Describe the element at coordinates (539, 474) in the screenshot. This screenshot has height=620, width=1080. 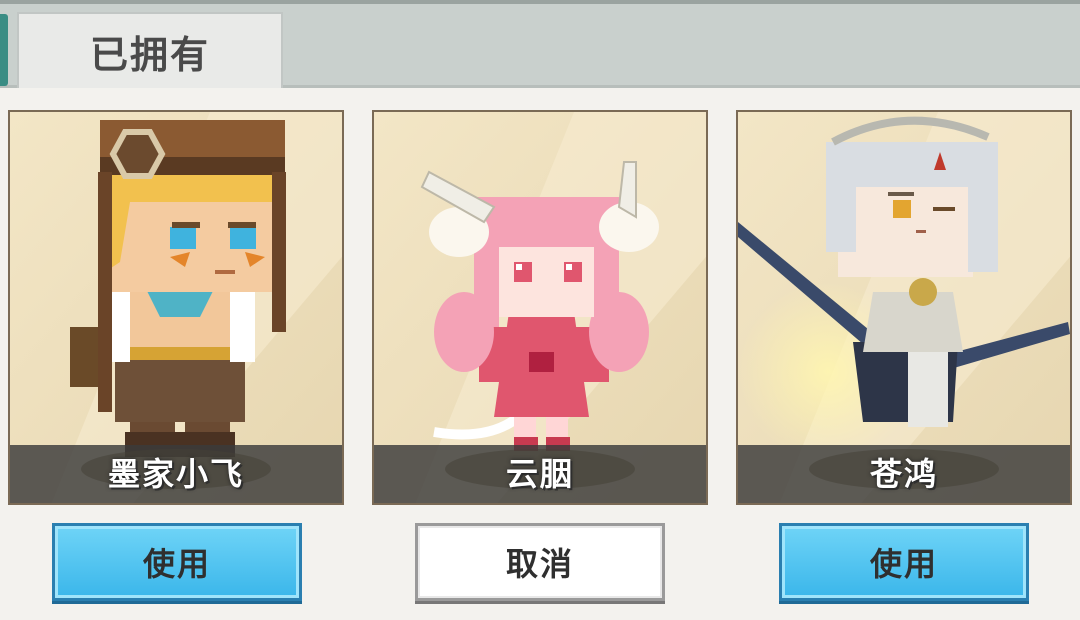
I see `skin-name: 云胭` at that location.